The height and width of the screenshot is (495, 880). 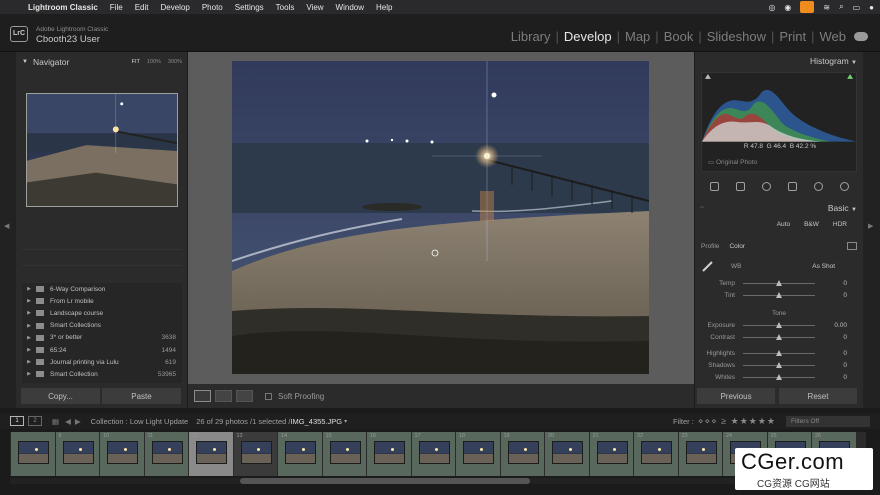 What do you see at coordinates (140, 421) in the screenshot?
I see `collection-path: Collection : Low Light Update` at bounding box center [140, 421].